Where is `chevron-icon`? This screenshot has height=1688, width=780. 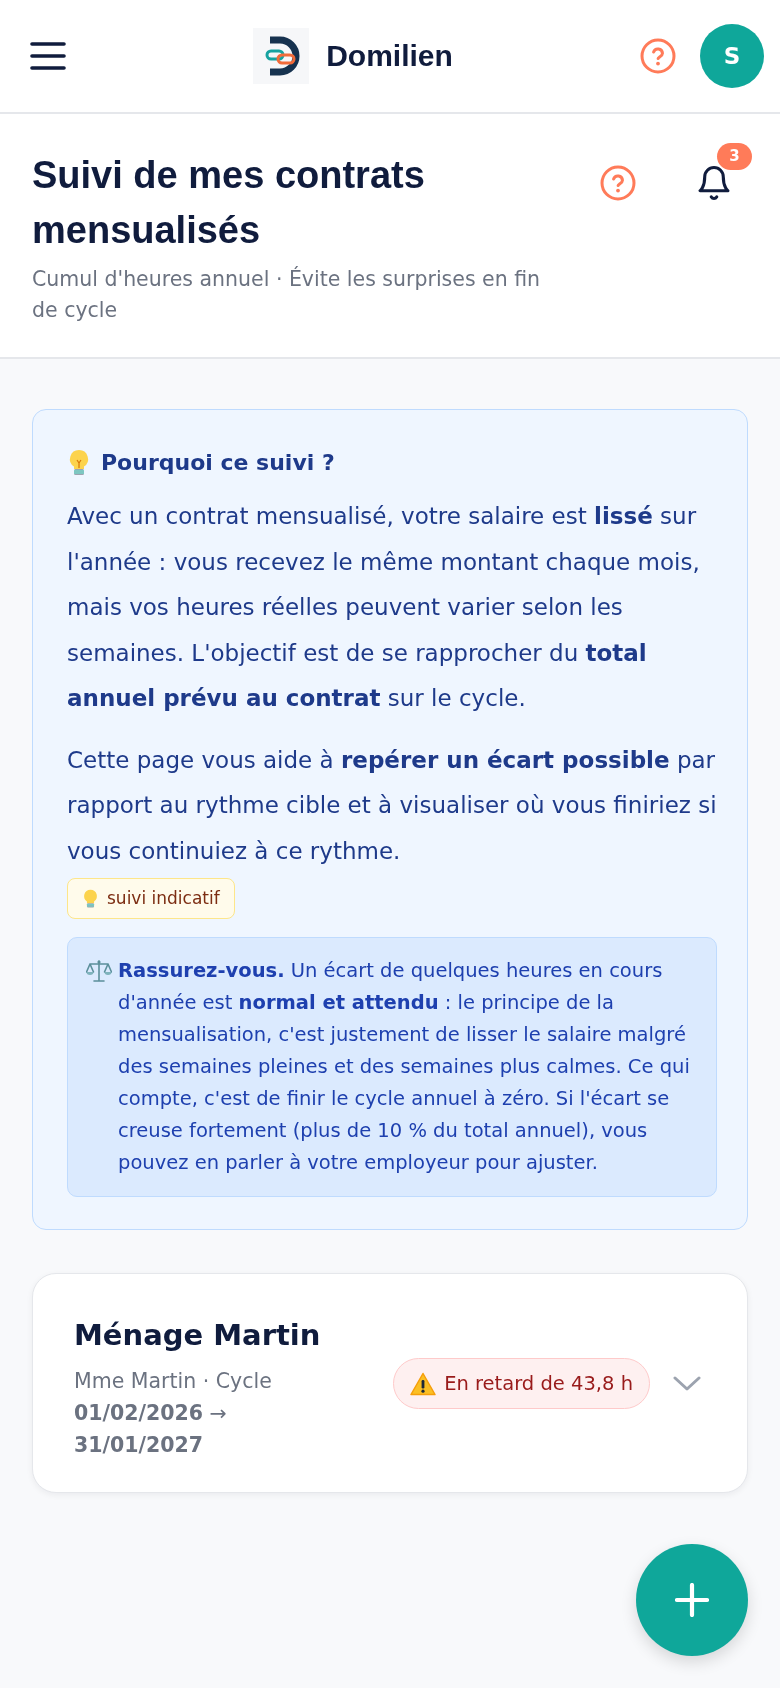
chevron-icon is located at coordinates (687, 1383).